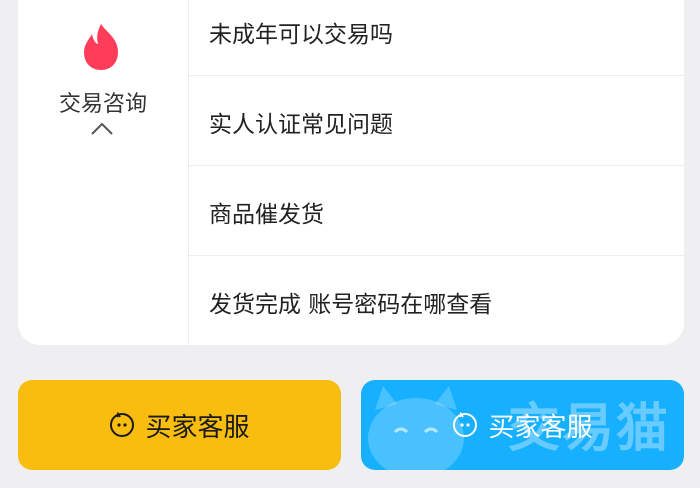 This screenshot has height=488, width=700. What do you see at coordinates (437, 38) in the screenshot?
I see `question-item-underage: 未成年可以交易吗` at bounding box center [437, 38].